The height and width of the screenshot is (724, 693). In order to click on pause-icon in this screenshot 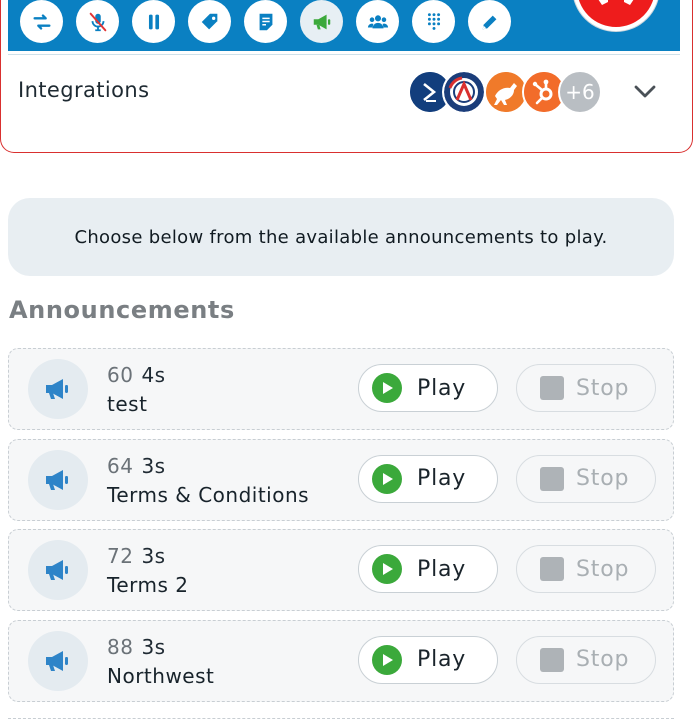, I will do `click(153, 21)`.